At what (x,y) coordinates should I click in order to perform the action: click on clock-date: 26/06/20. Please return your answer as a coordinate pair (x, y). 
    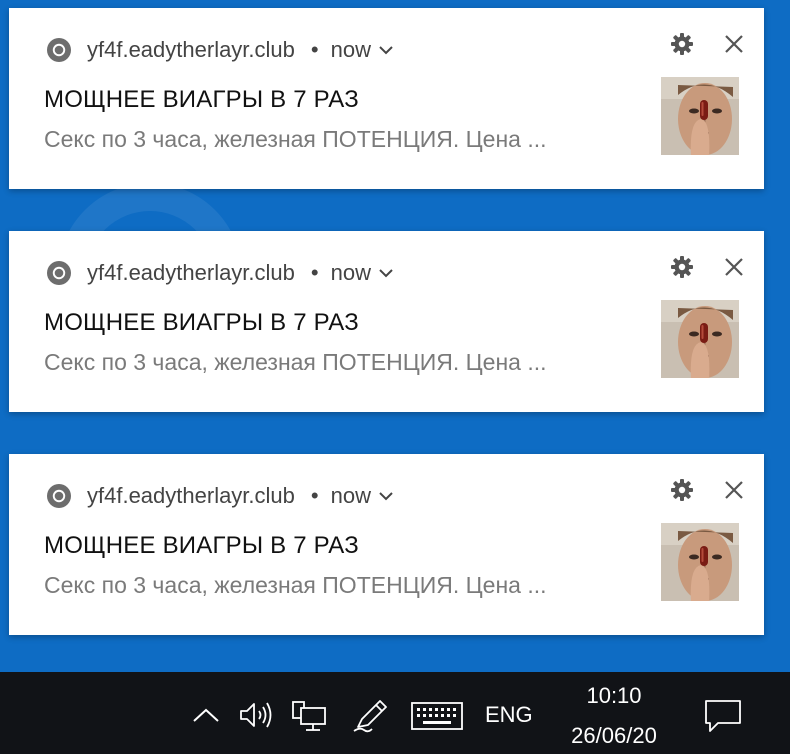
    Looking at the image, I should click on (614, 736).